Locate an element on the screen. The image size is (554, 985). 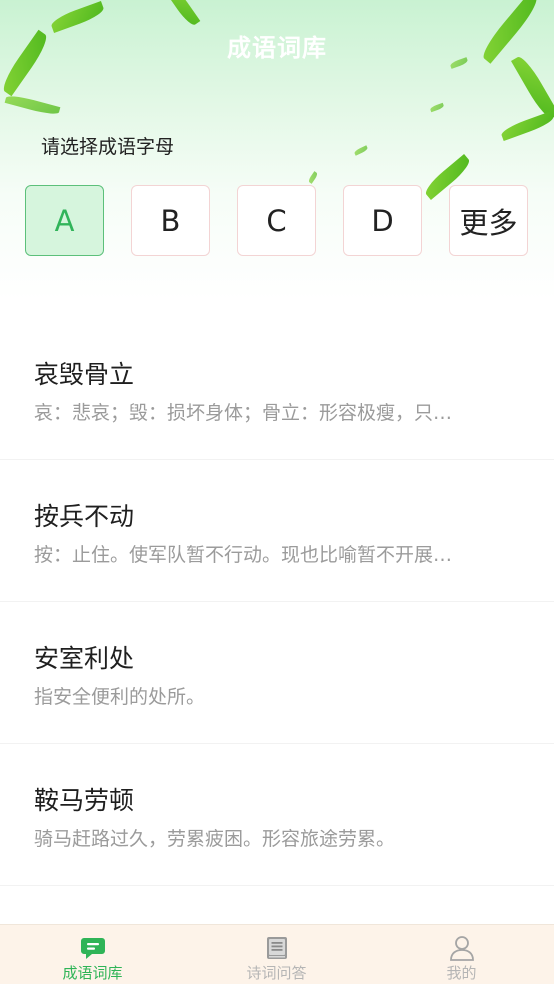
idiom-list-item: 鞍马劳顿 骑马赶路过久，劳累疲困。形容旅途劳累。 is located at coordinates (277, 815).